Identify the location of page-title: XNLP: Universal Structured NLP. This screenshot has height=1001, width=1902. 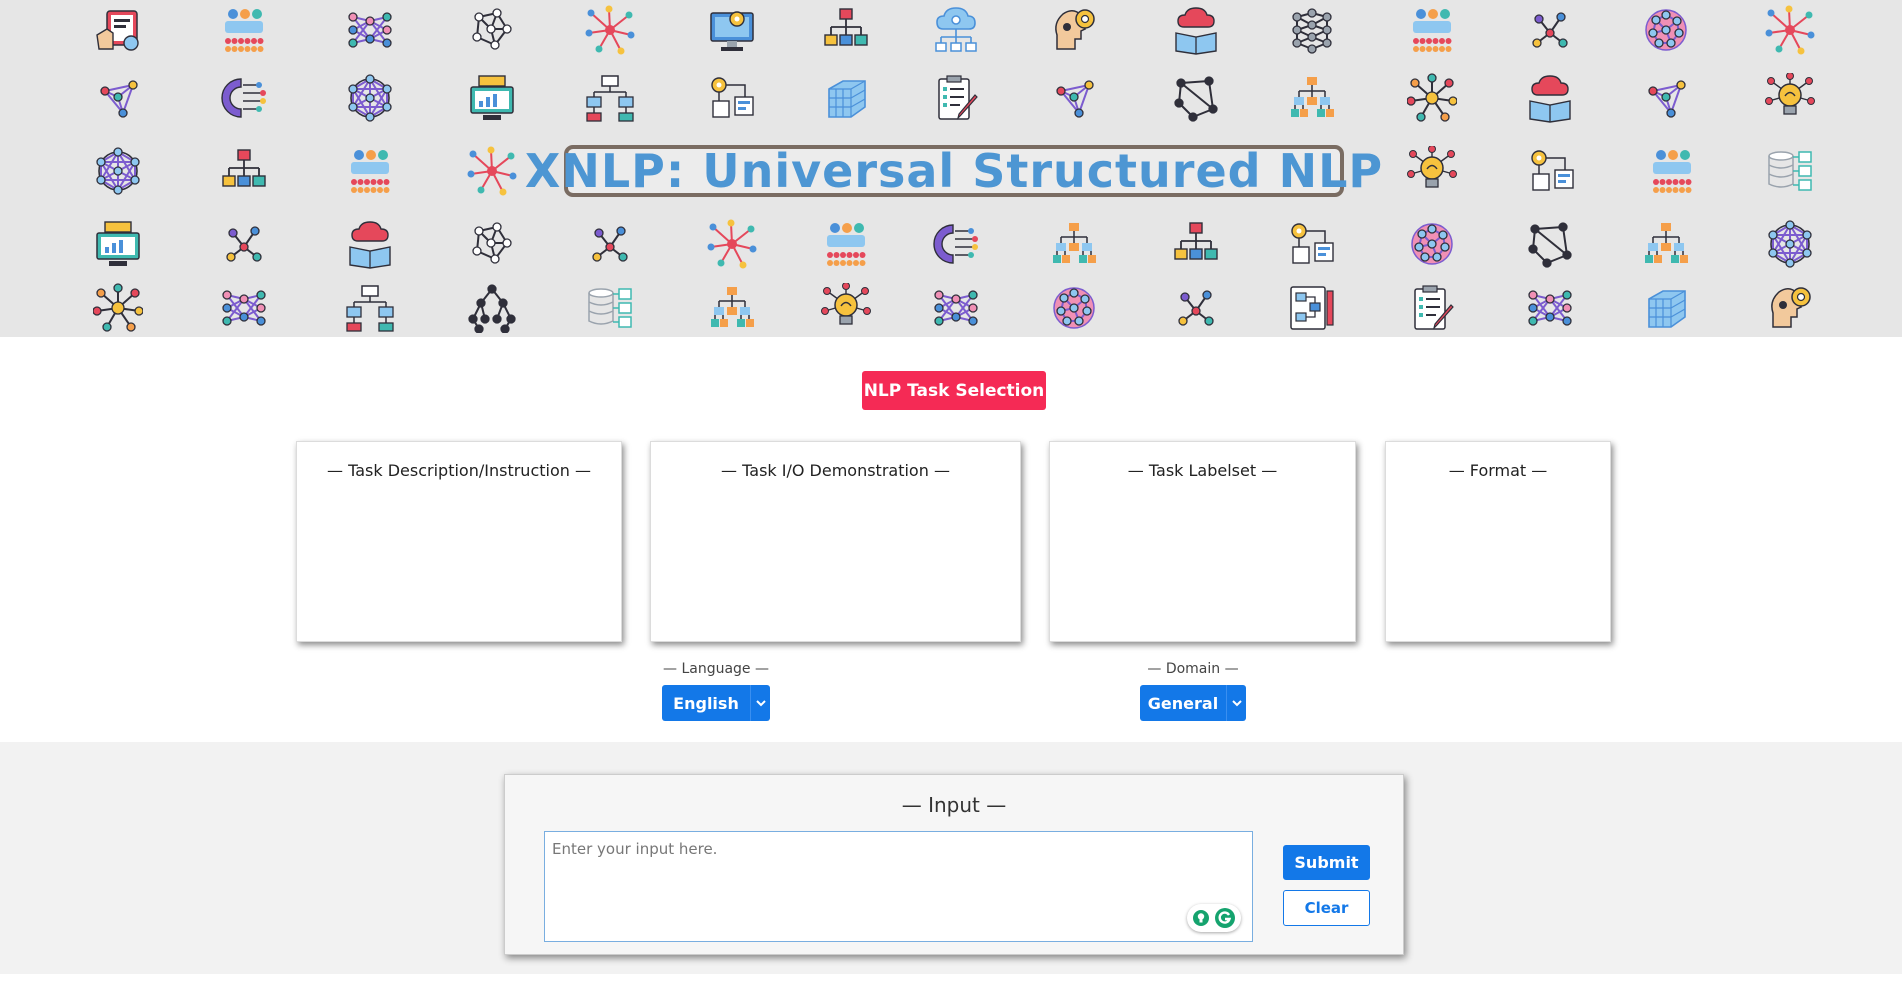
(954, 171).